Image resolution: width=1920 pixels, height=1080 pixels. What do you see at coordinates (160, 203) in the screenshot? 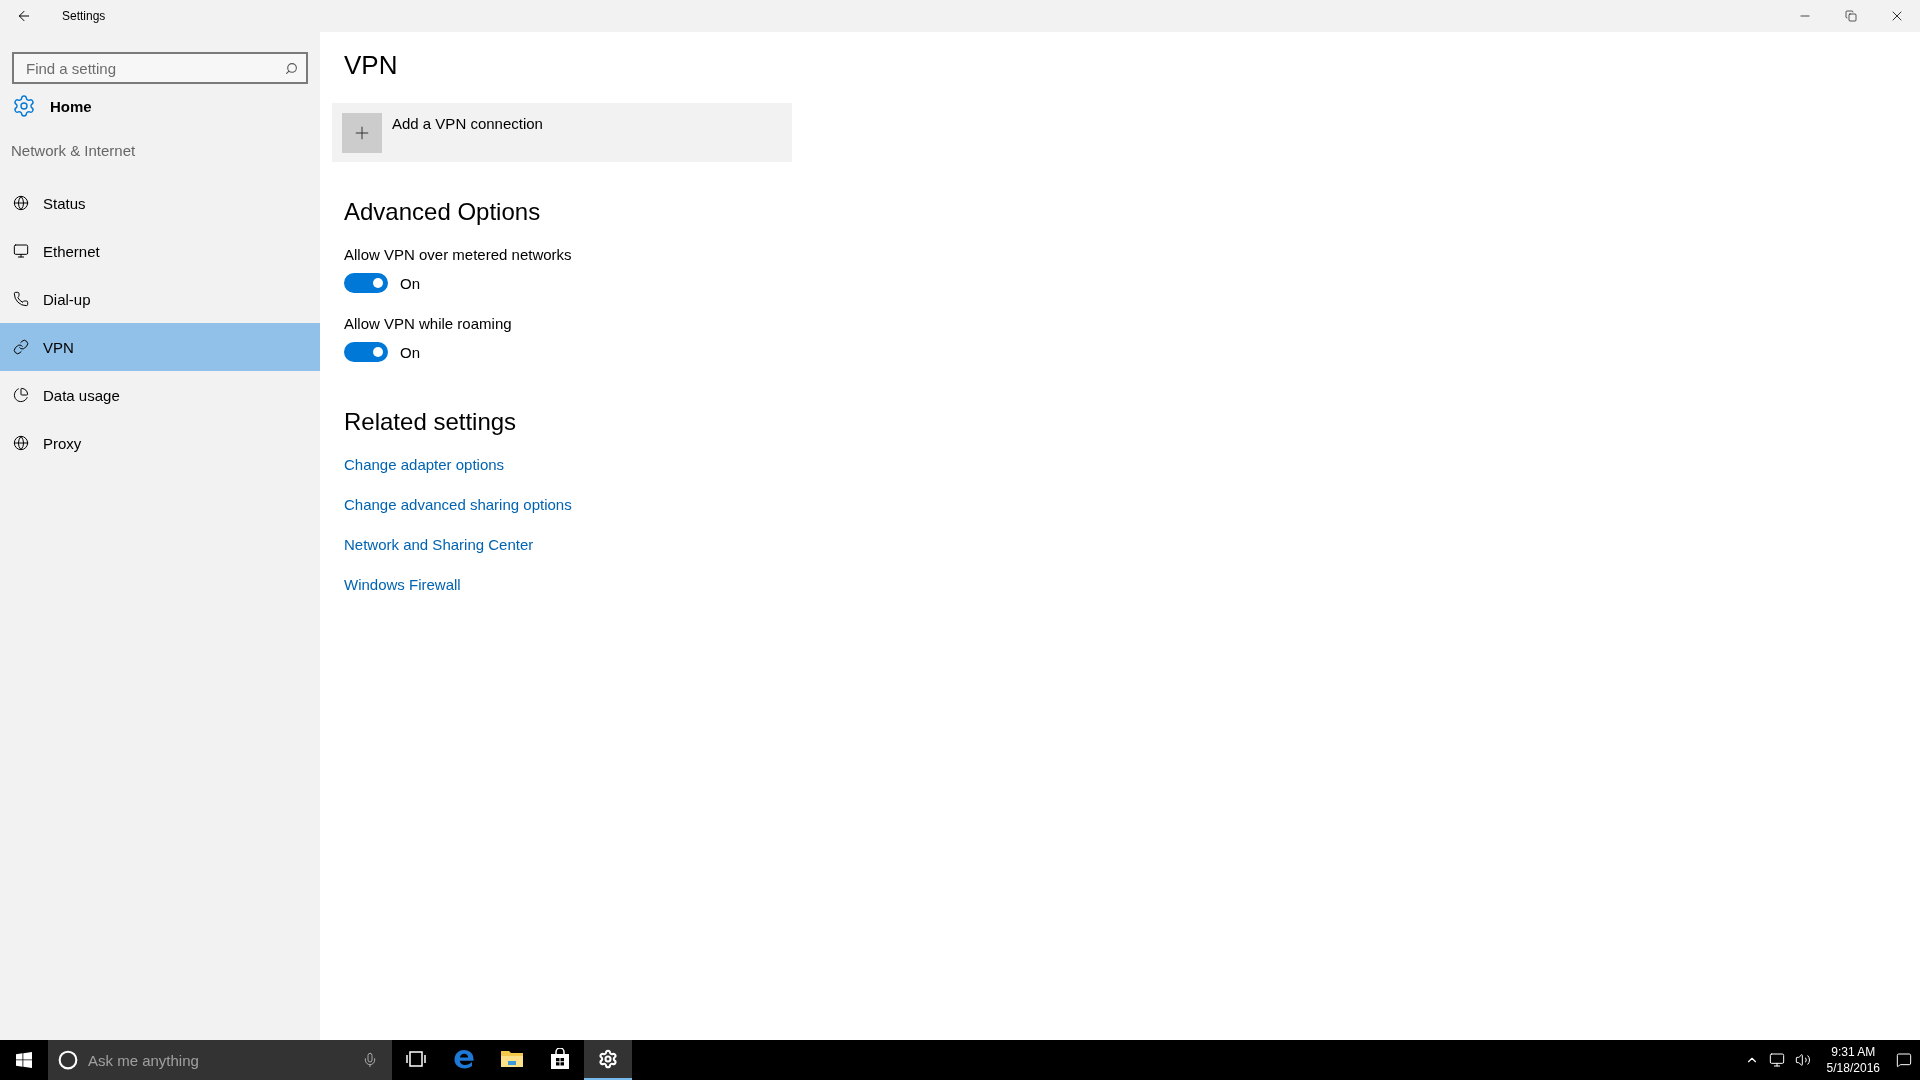
I see `nav-item: Status` at bounding box center [160, 203].